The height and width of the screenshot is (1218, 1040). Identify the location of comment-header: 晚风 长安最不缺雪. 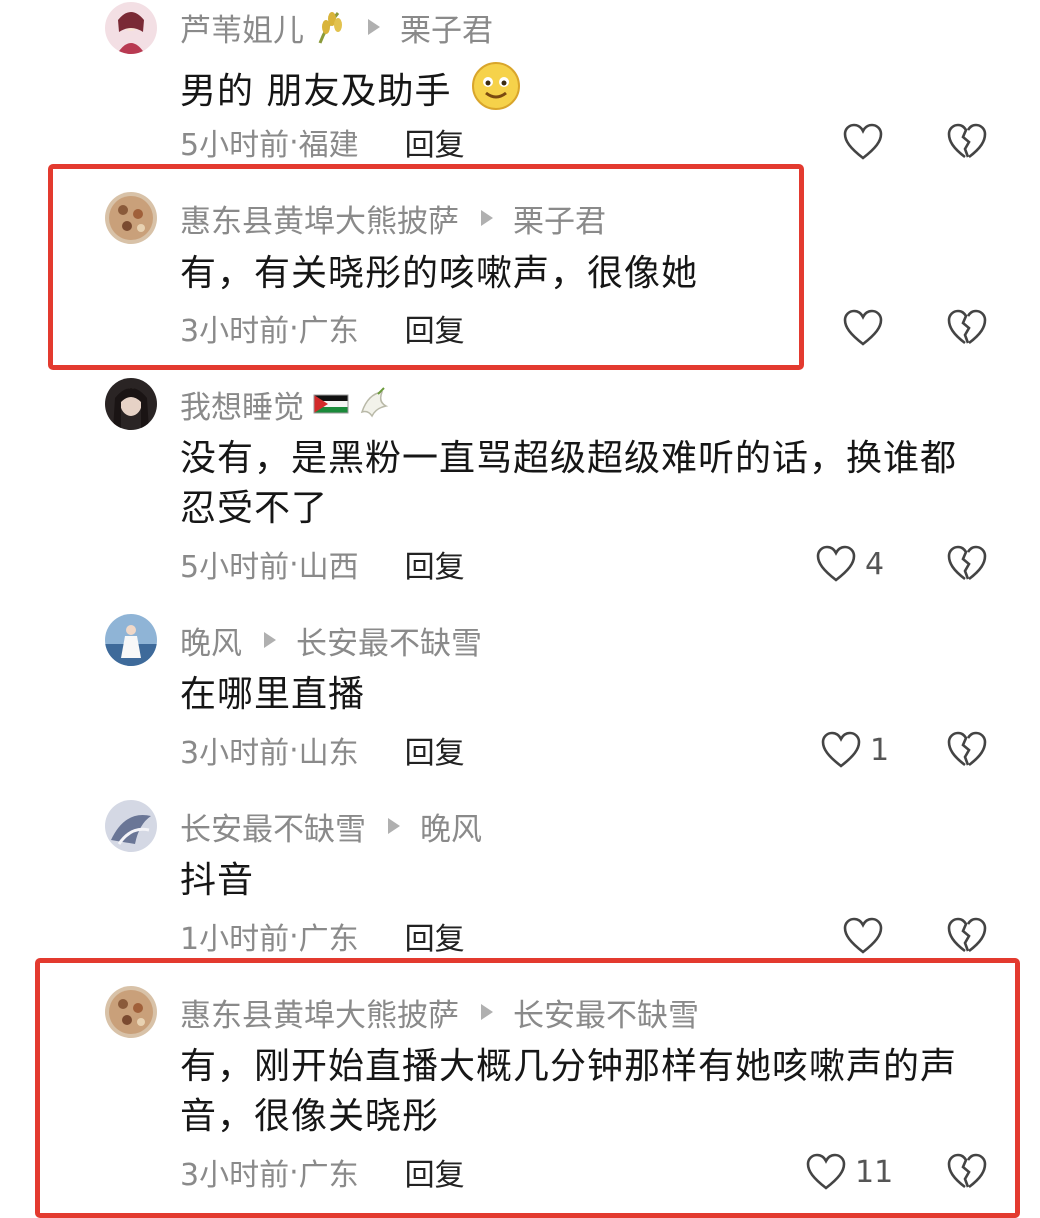
(331, 640).